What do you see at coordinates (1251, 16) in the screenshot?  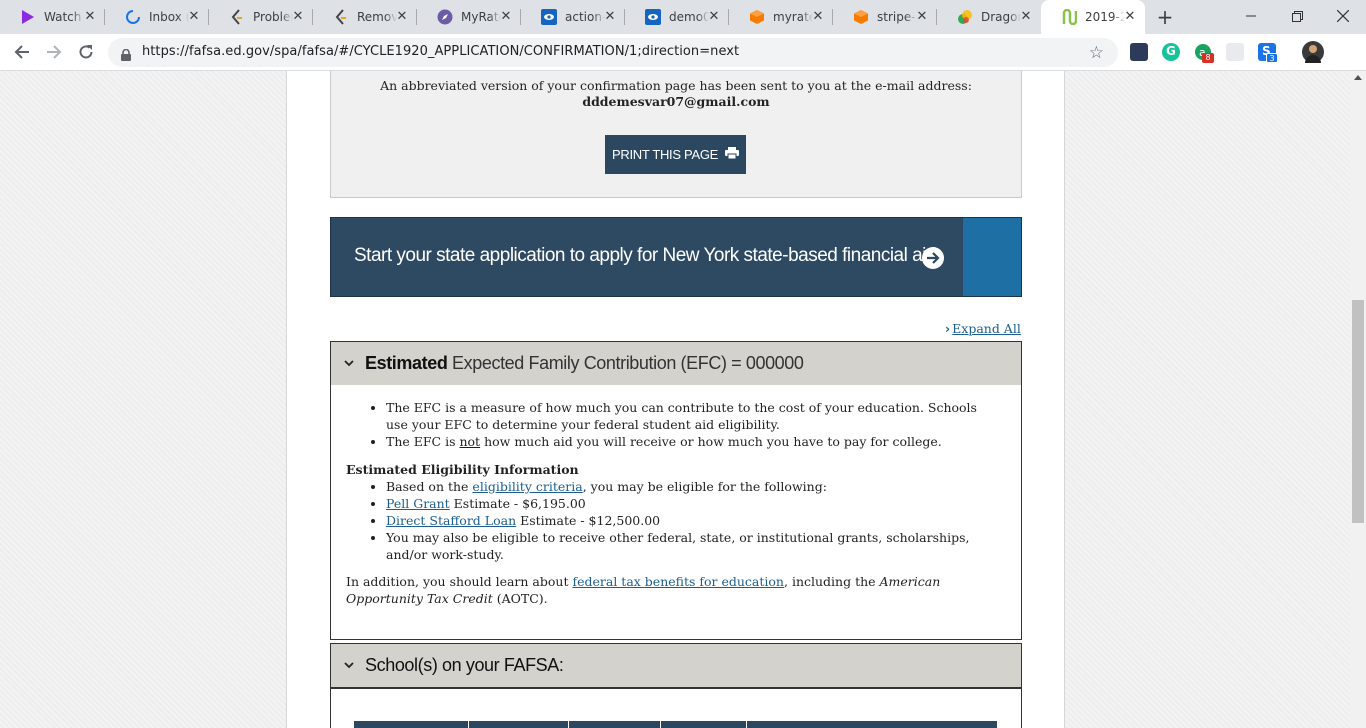 I see `minimize-icon` at bounding box center [1251, 16].